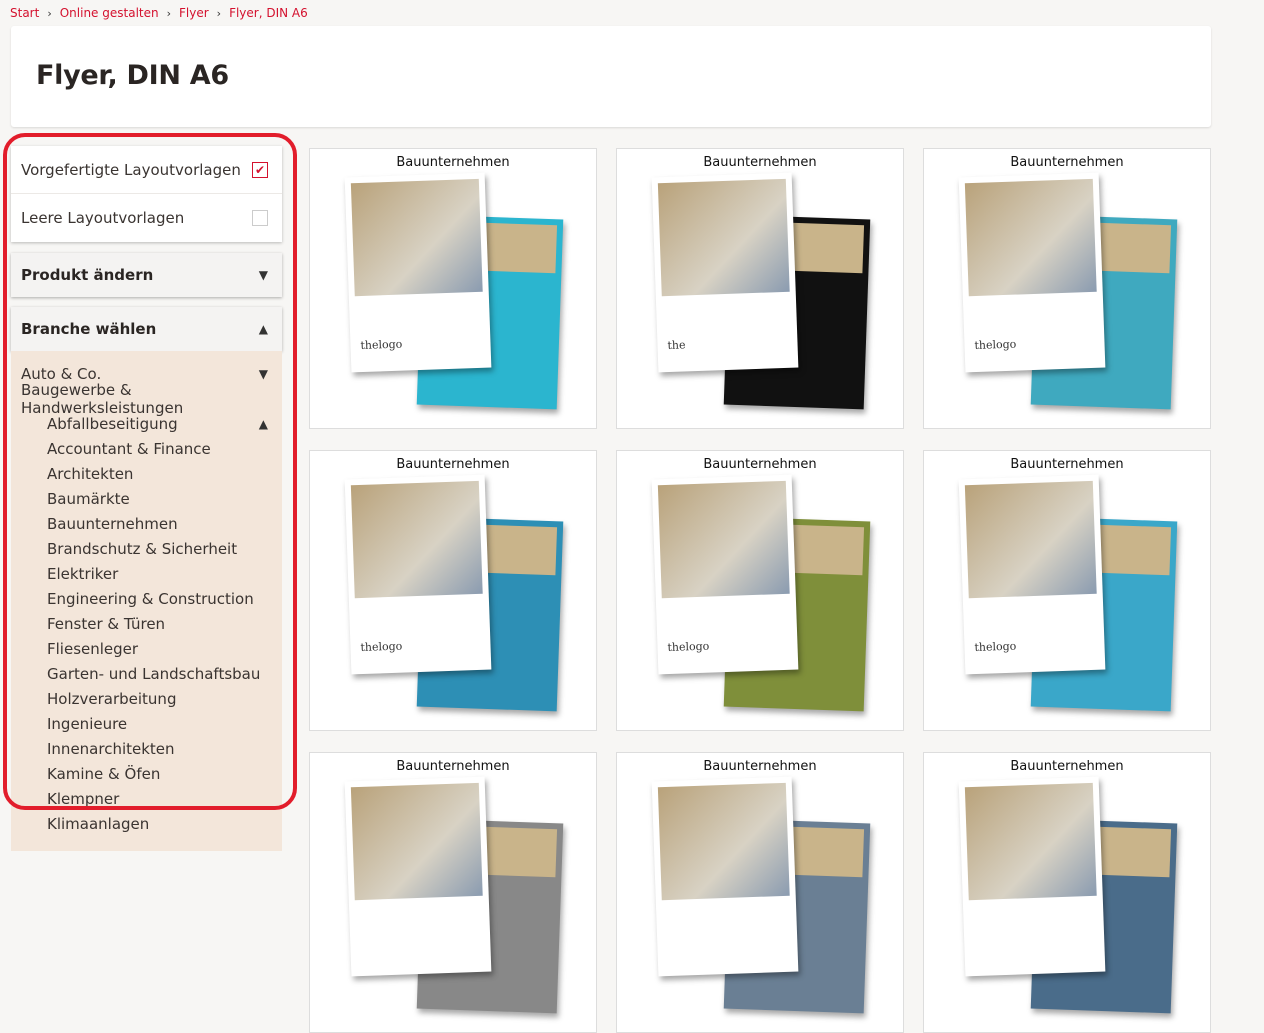 The height and width of the screenshot is (1033, 1264). I want to click on accordion-label: Branche wählen, so click(89, 329).